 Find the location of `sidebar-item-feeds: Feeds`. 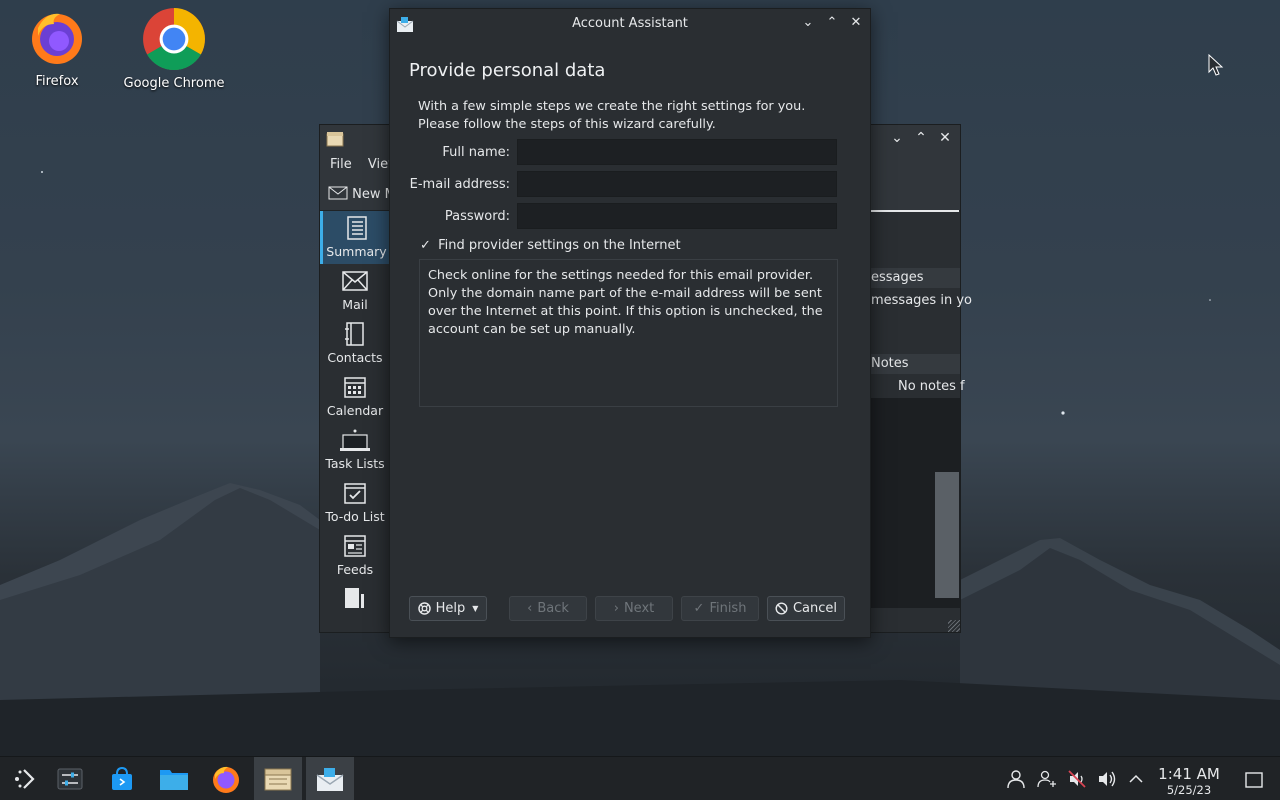

sidebar-item-feeds: Feeds is located at coordinates (355, 555).